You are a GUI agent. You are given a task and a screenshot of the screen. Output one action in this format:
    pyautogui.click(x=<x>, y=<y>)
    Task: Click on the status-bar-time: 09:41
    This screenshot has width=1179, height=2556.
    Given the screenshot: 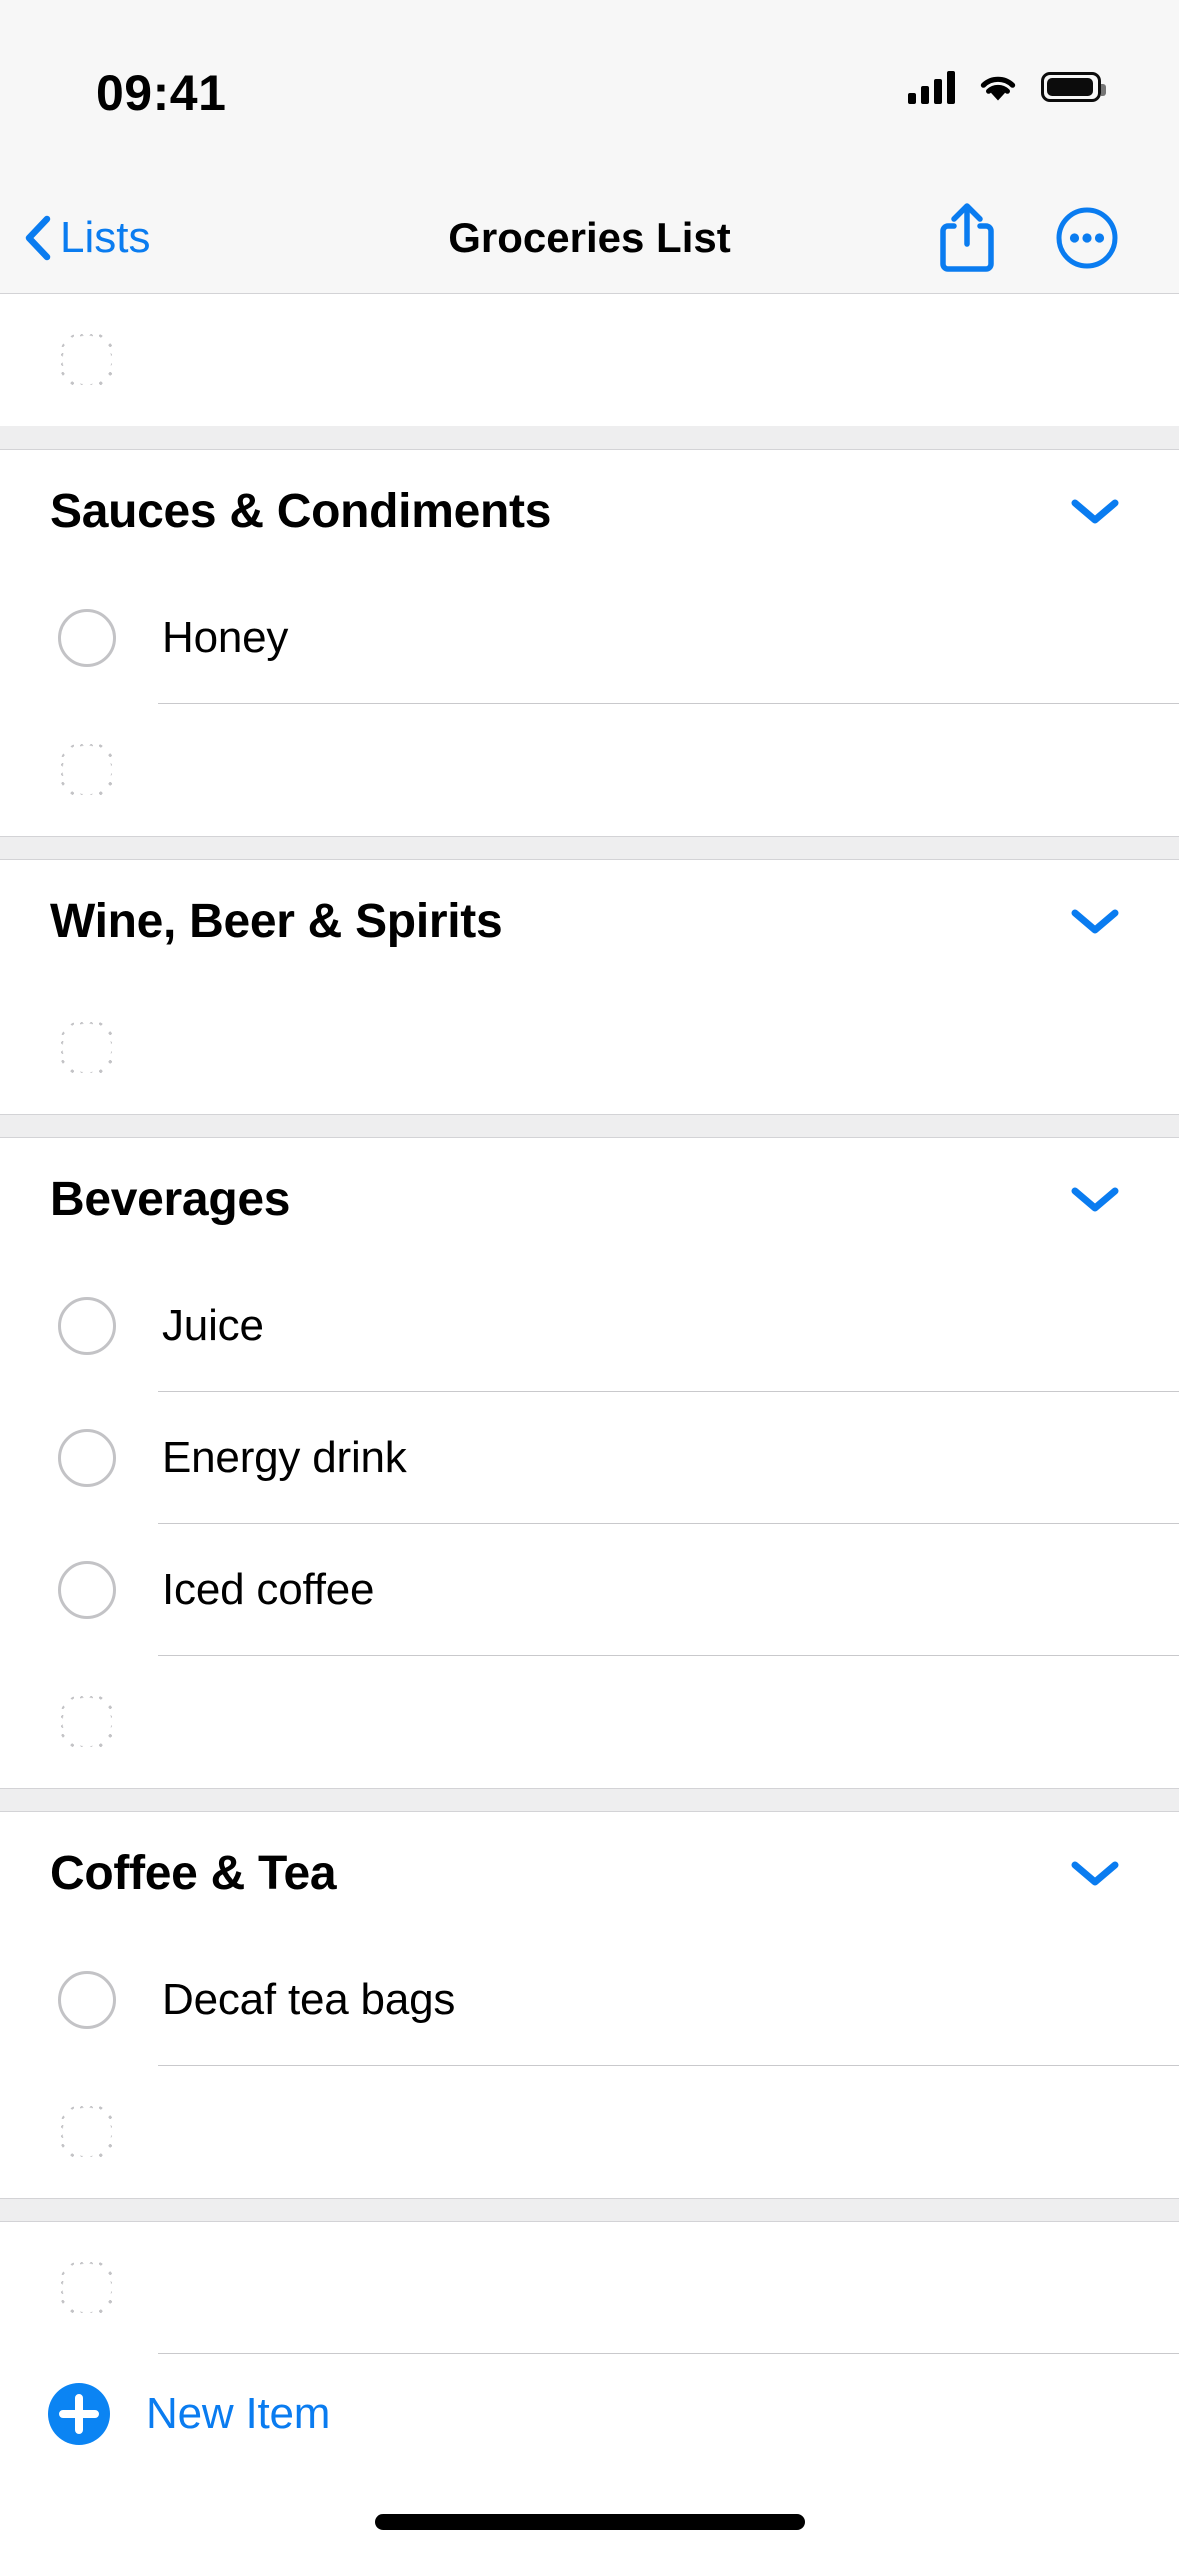 What is the action you would take?
    pyautogui.click(x=161, y=93)
    